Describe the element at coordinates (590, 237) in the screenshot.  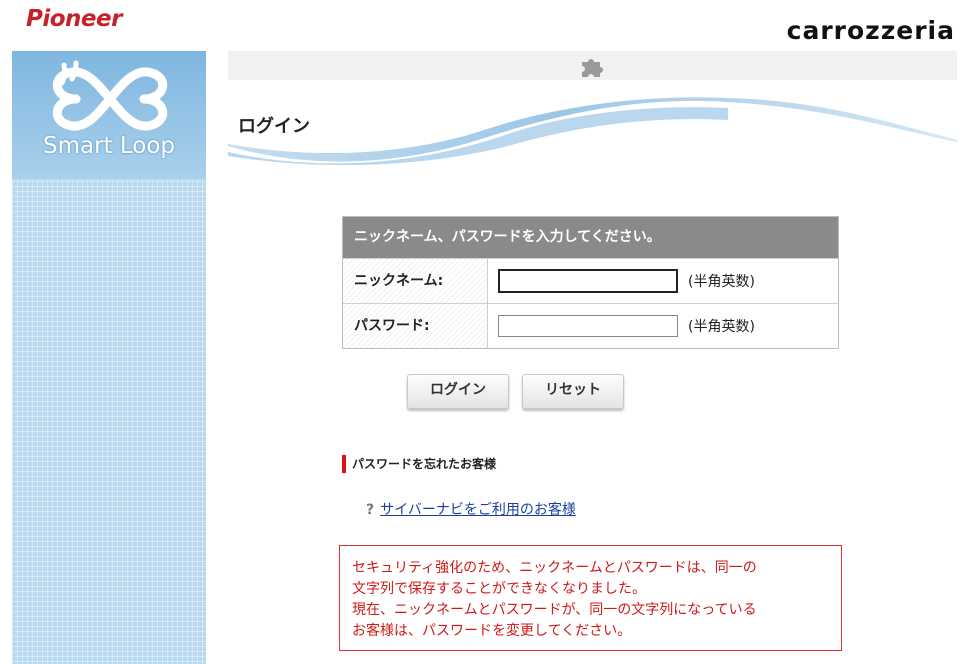
I see `login-form-header: ニックネーム、パスワードを入力してください。` at that location.